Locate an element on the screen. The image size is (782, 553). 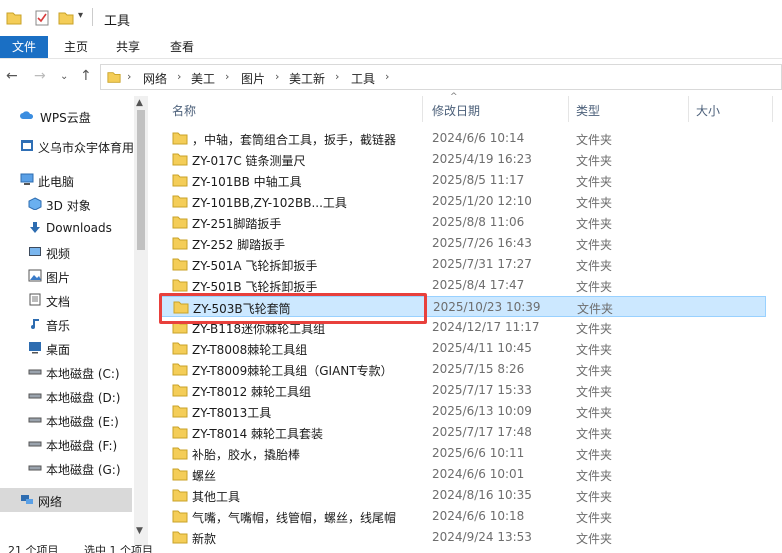
table-row: ZY-T8009棘轮工具组（GIANT专款） 2025/7/15 8:26 文件夹 is located at coordinates (463, 369).